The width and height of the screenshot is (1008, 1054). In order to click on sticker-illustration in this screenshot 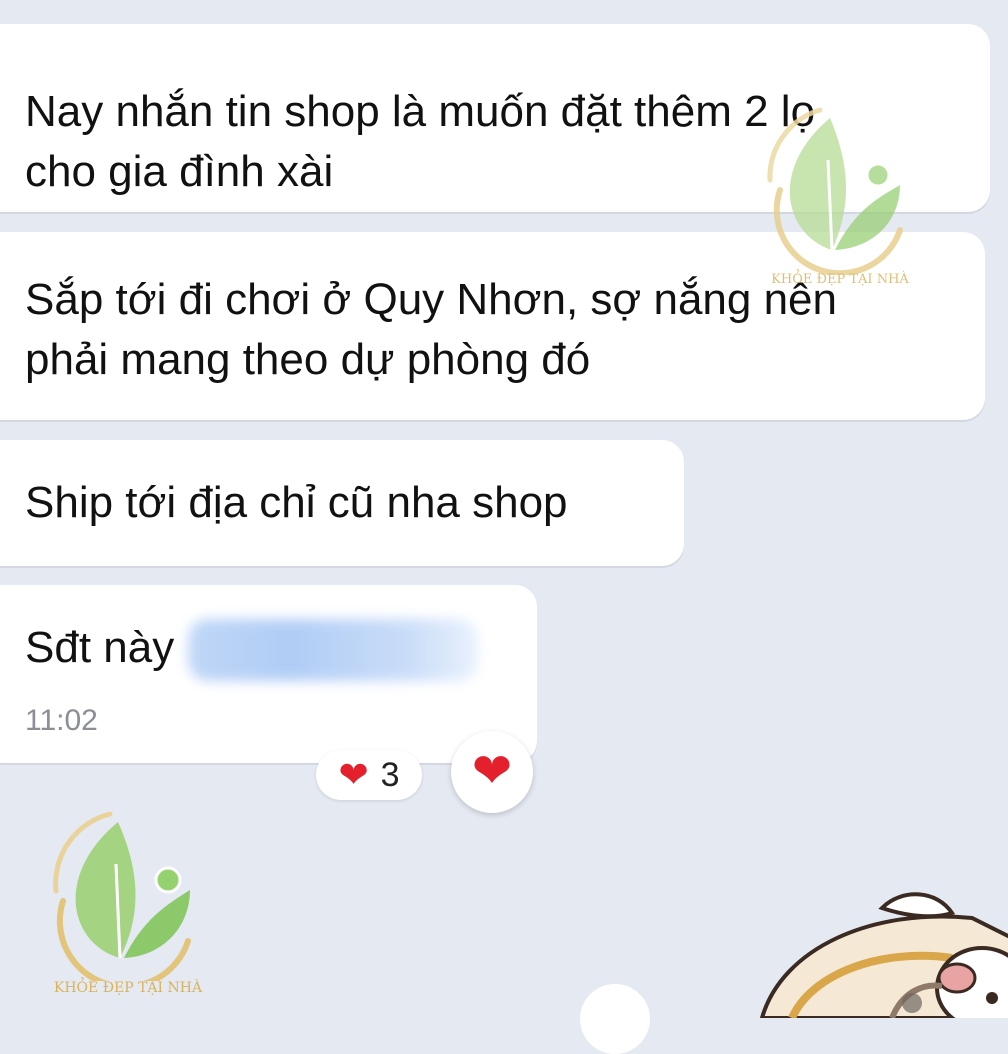, I will do `click(883, 955)`.